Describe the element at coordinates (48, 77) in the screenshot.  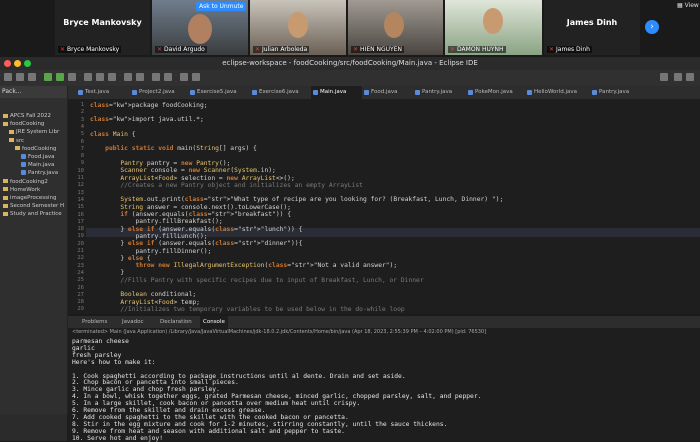
I see `debug-icon` at that location.